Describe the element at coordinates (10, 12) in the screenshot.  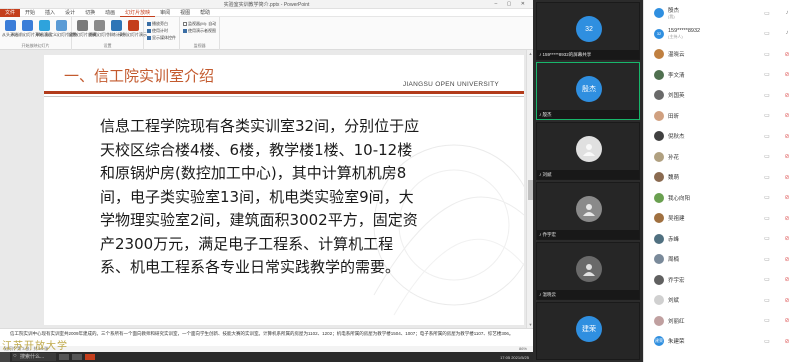
I see `menu-file: 文件` at that location.